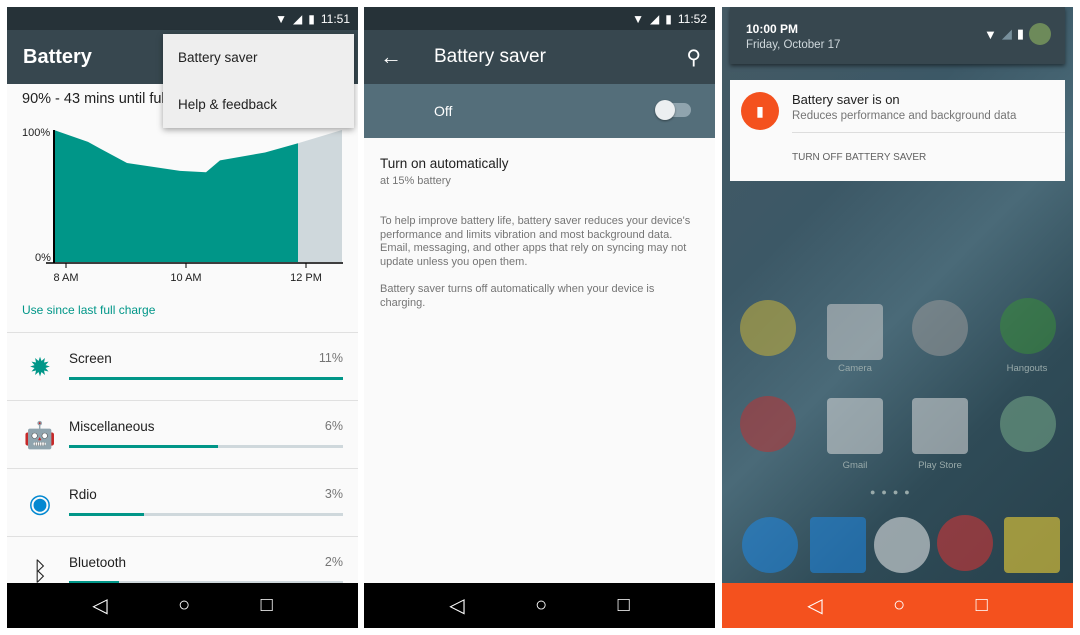  What do you see at coordinates (1020, 33) in the screenshot?
I see `battery-icon: ▮` at bounding box center [1020, 33].